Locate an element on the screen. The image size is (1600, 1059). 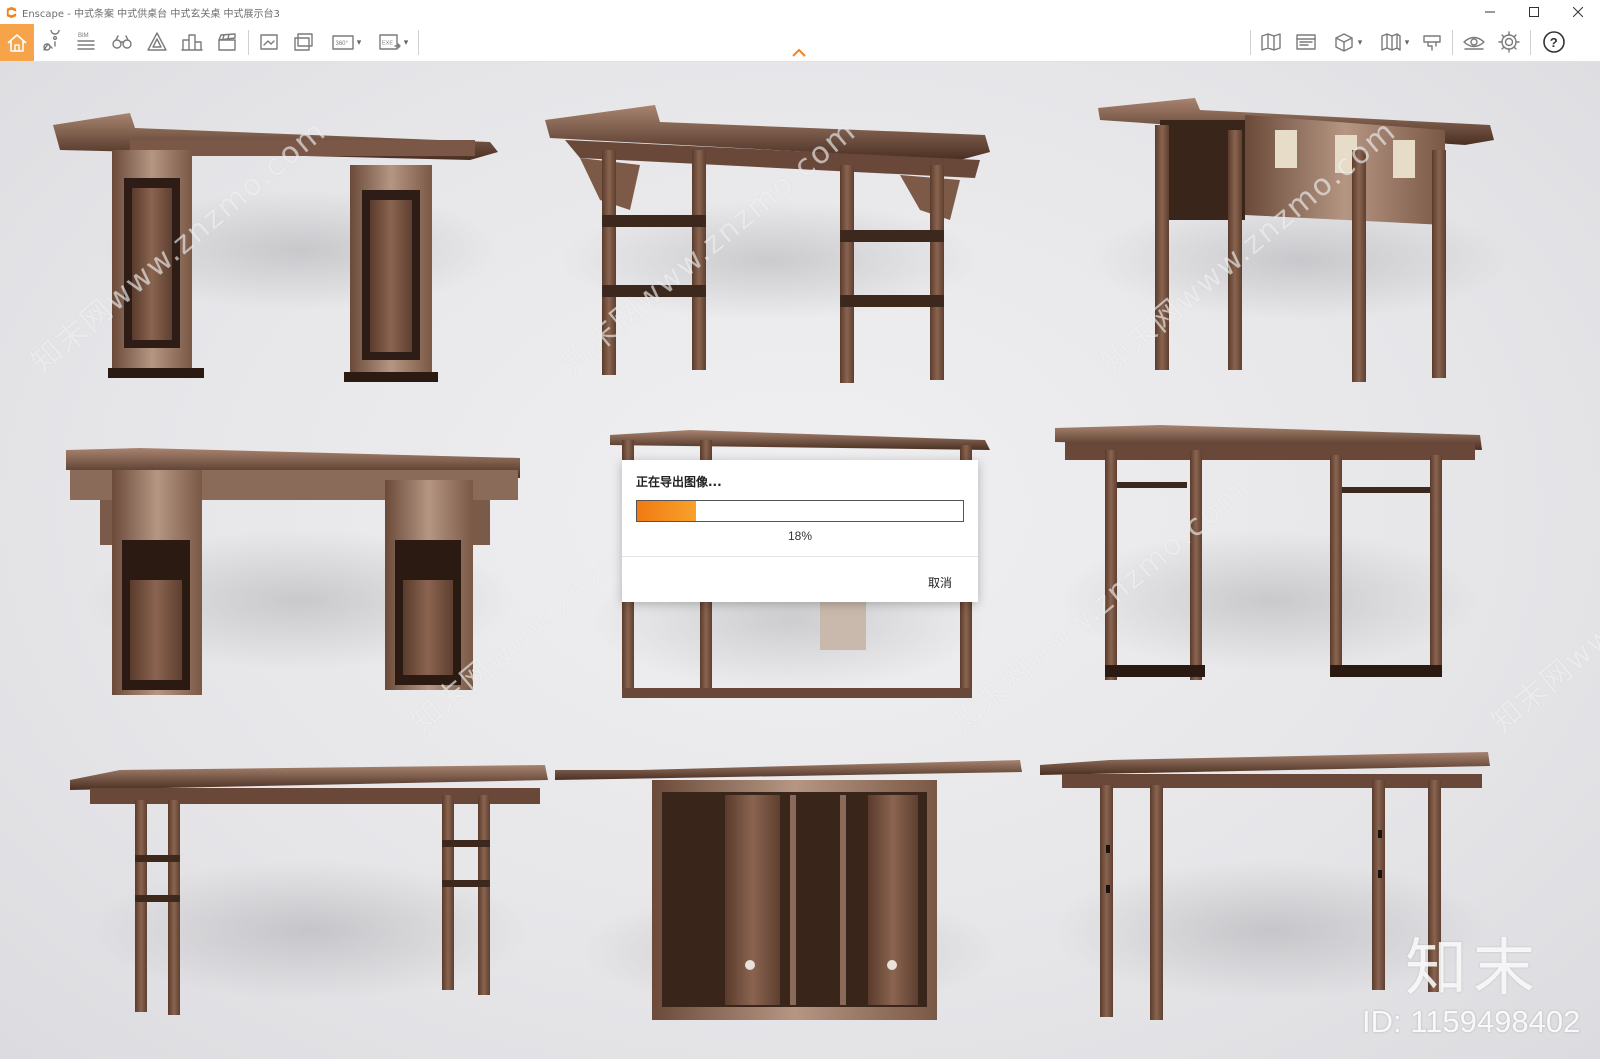
export-progress-bar is located at coordinates (800, 511).